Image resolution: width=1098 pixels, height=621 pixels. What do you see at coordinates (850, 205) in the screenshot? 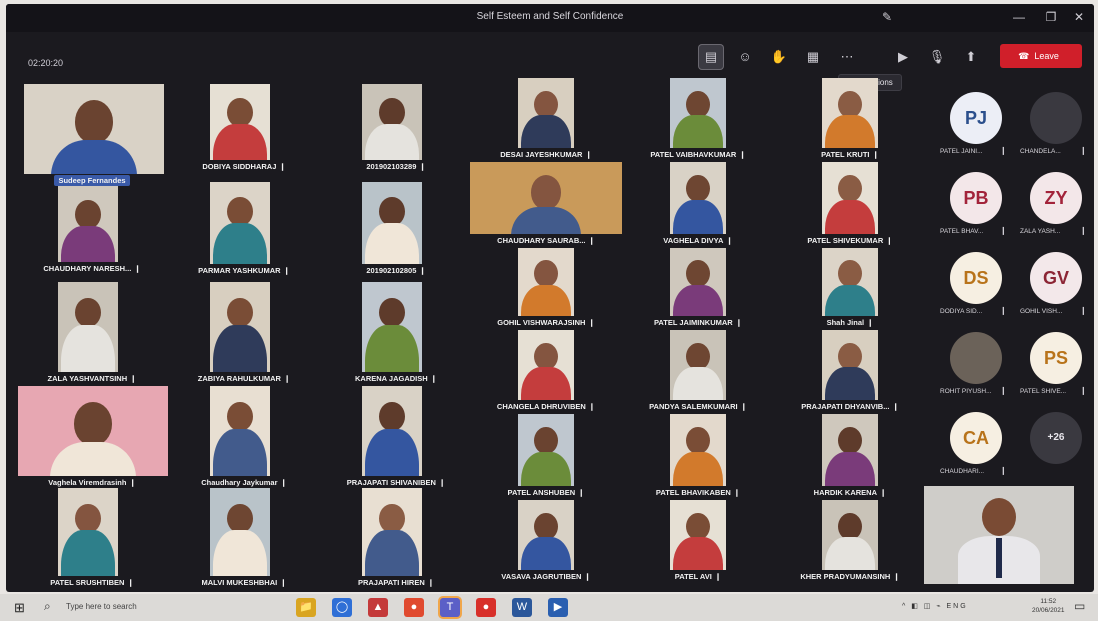
I see `participant-tile: PATEL SHIVEKUMAR ❙` at bounding box center [850, 205].